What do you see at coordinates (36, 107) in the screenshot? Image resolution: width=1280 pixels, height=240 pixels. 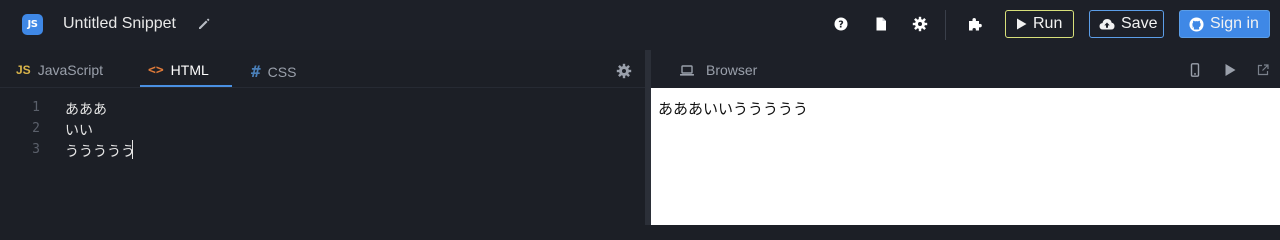 I see `line-number: 1` at bounding box center [36, 107].